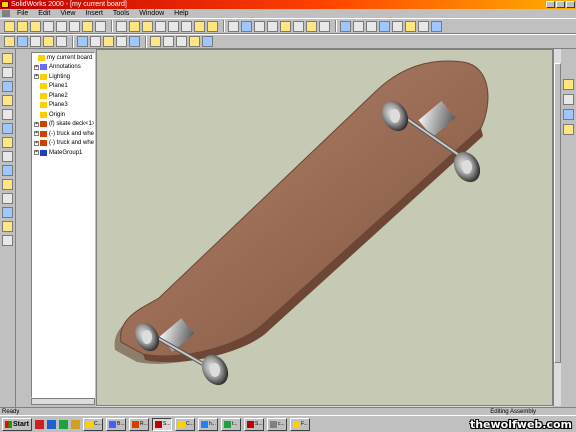 The height and width of the screenshot is (432, 576). I want to click on tree-item: + (-) truck and wheels<2>, so click(63, 144).